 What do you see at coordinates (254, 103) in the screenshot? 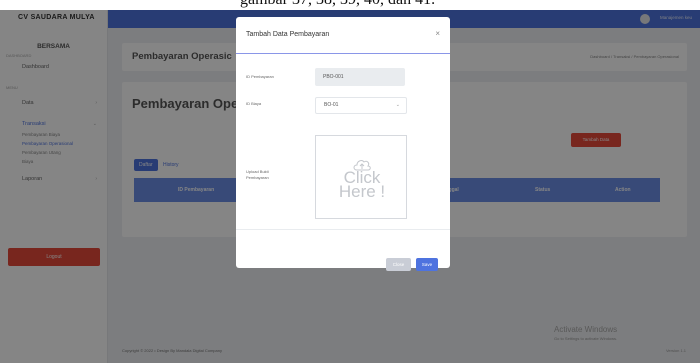
I see `id-biaya-label: ID Biaya` at bounding box center [254, 103].